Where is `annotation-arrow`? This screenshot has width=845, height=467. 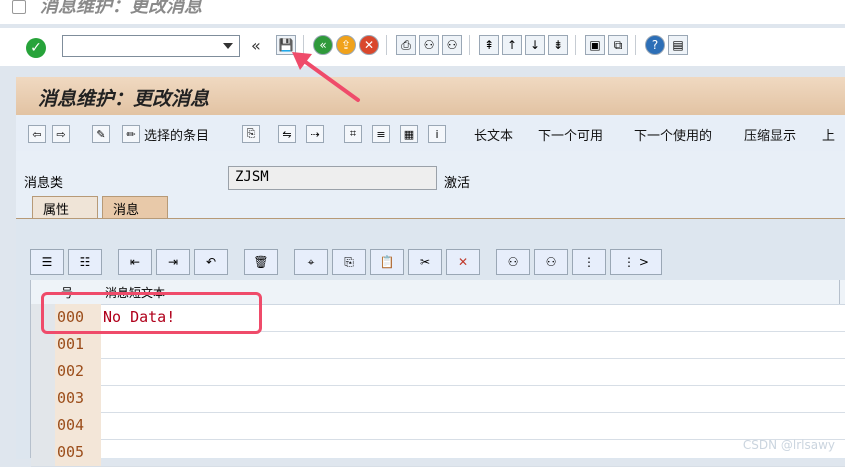
annotation-arrow is located at coordinates (326, 77).